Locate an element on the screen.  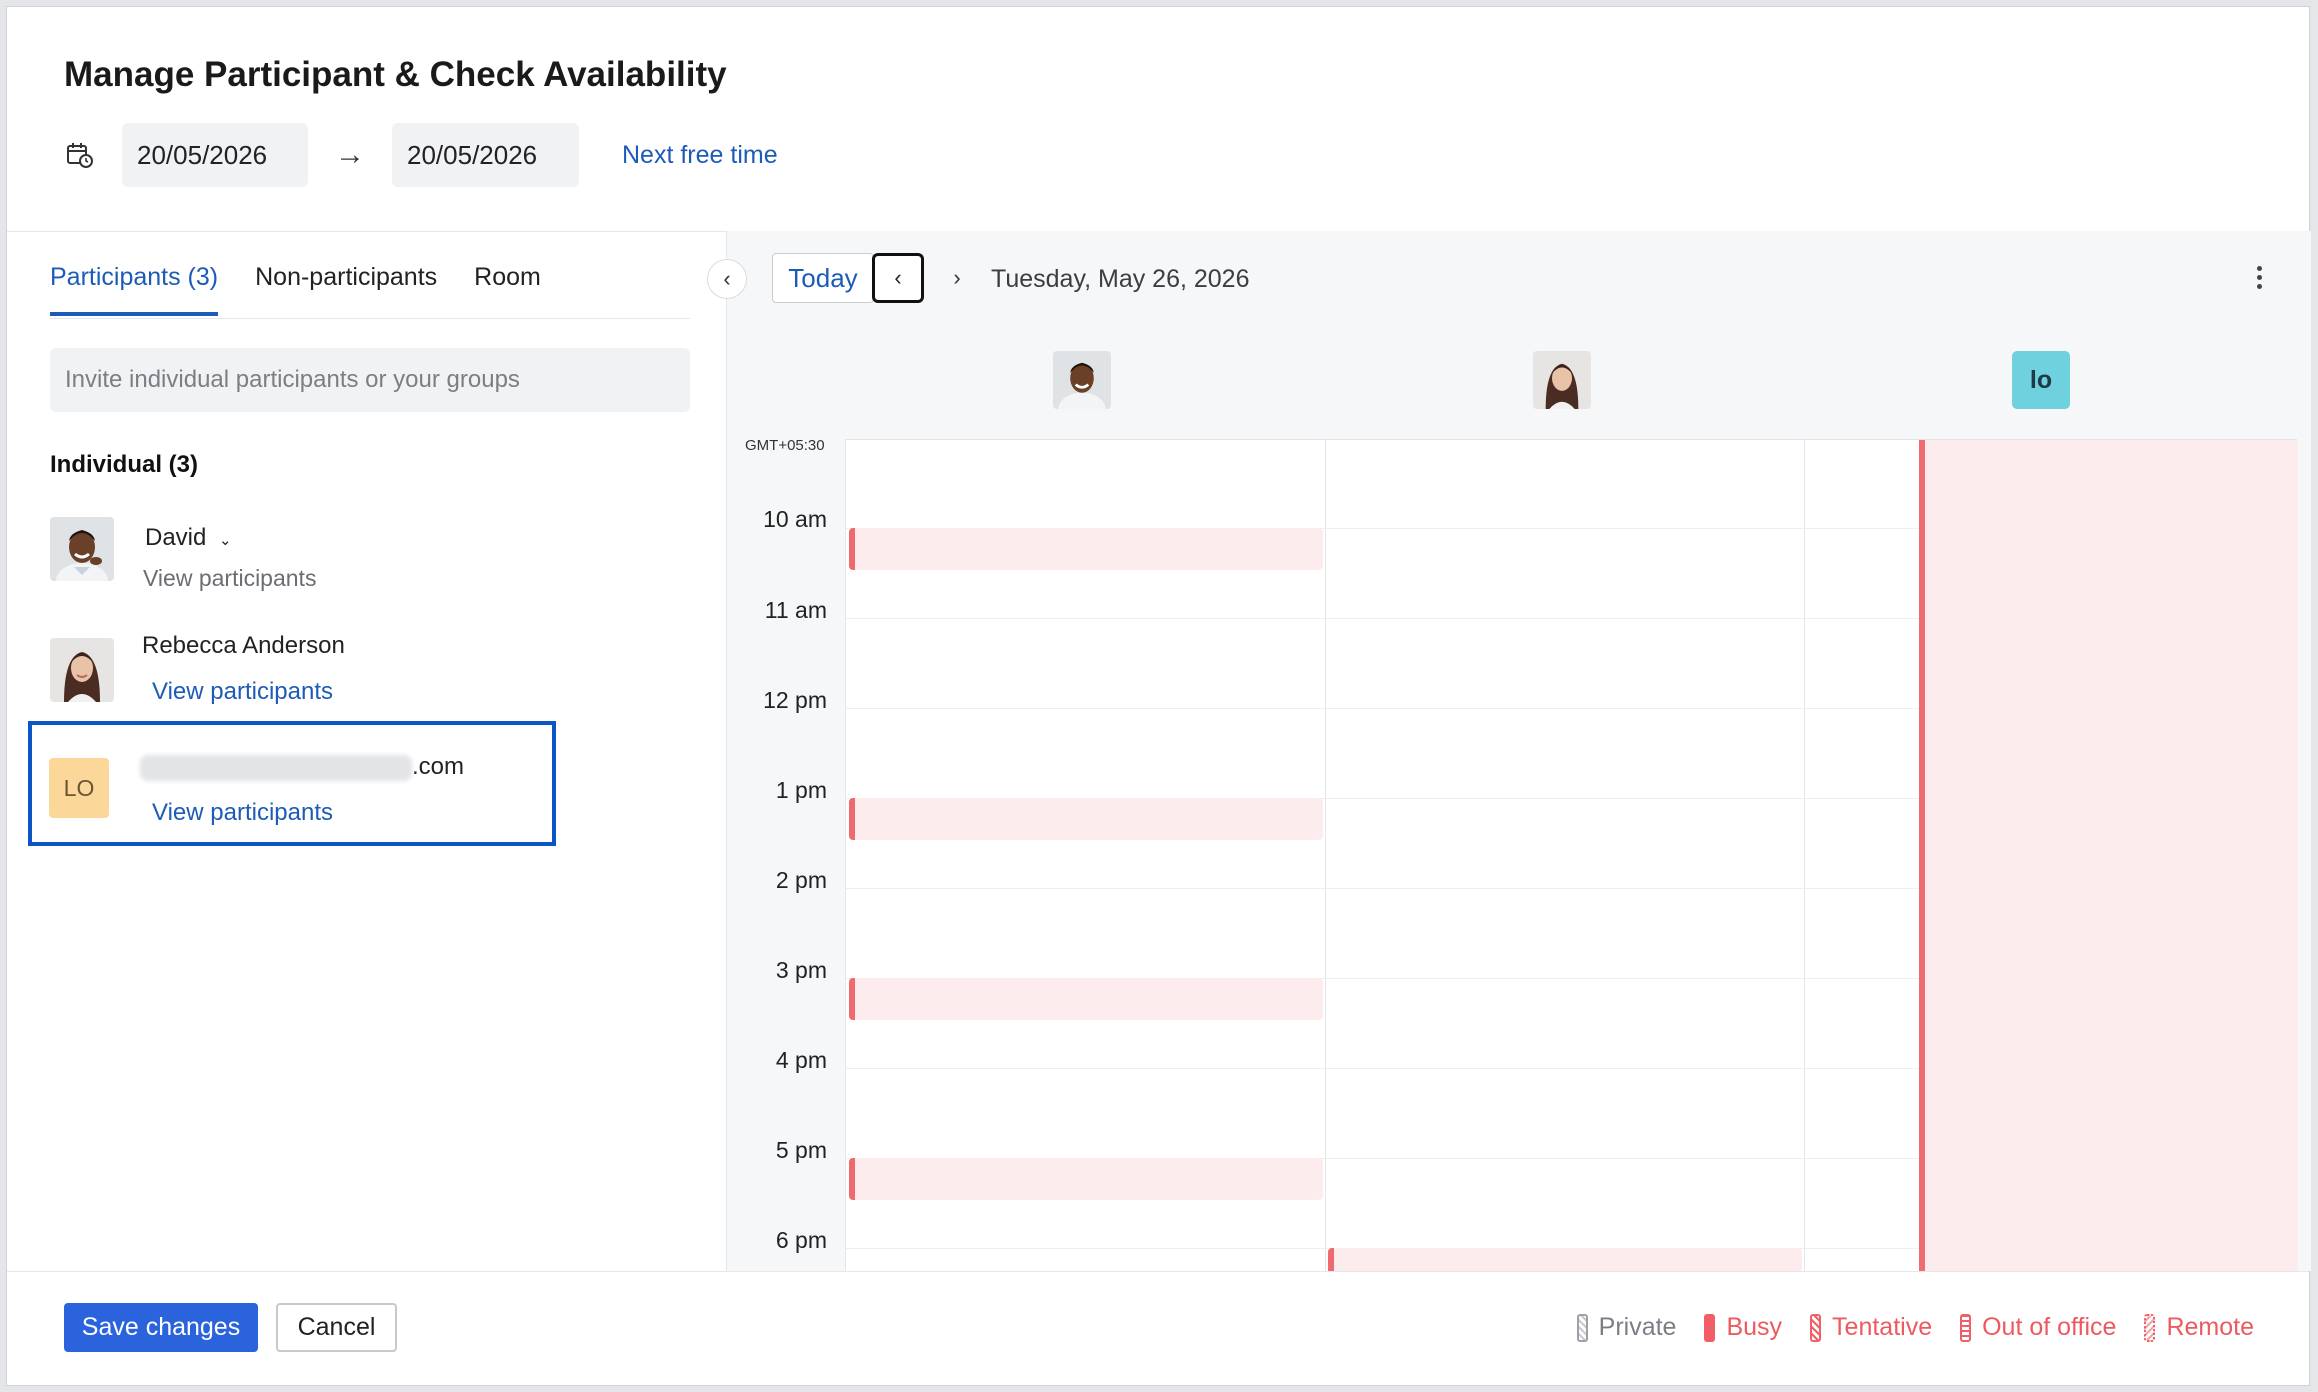
column-avatar-rebecca is located at coordinates (1562, 380).